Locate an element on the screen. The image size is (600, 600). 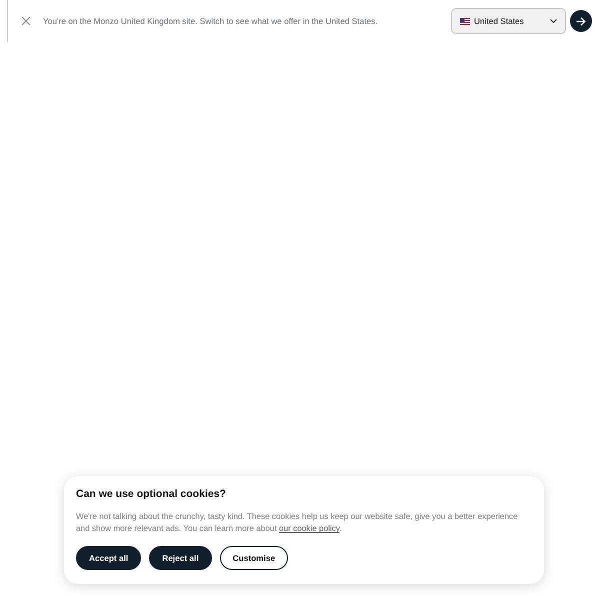
country-select: United States is located at coordinates (508, 21).